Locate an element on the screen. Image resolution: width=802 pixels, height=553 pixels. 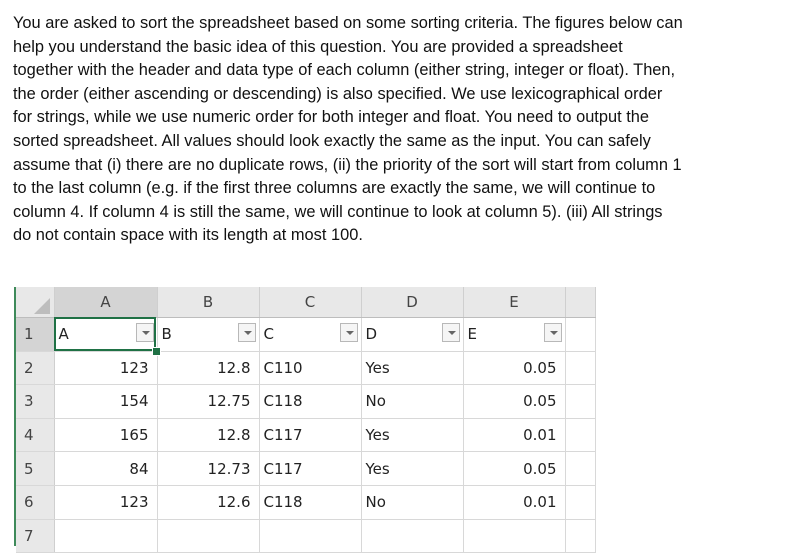
column-header-f is located at coordinates (580, 302).